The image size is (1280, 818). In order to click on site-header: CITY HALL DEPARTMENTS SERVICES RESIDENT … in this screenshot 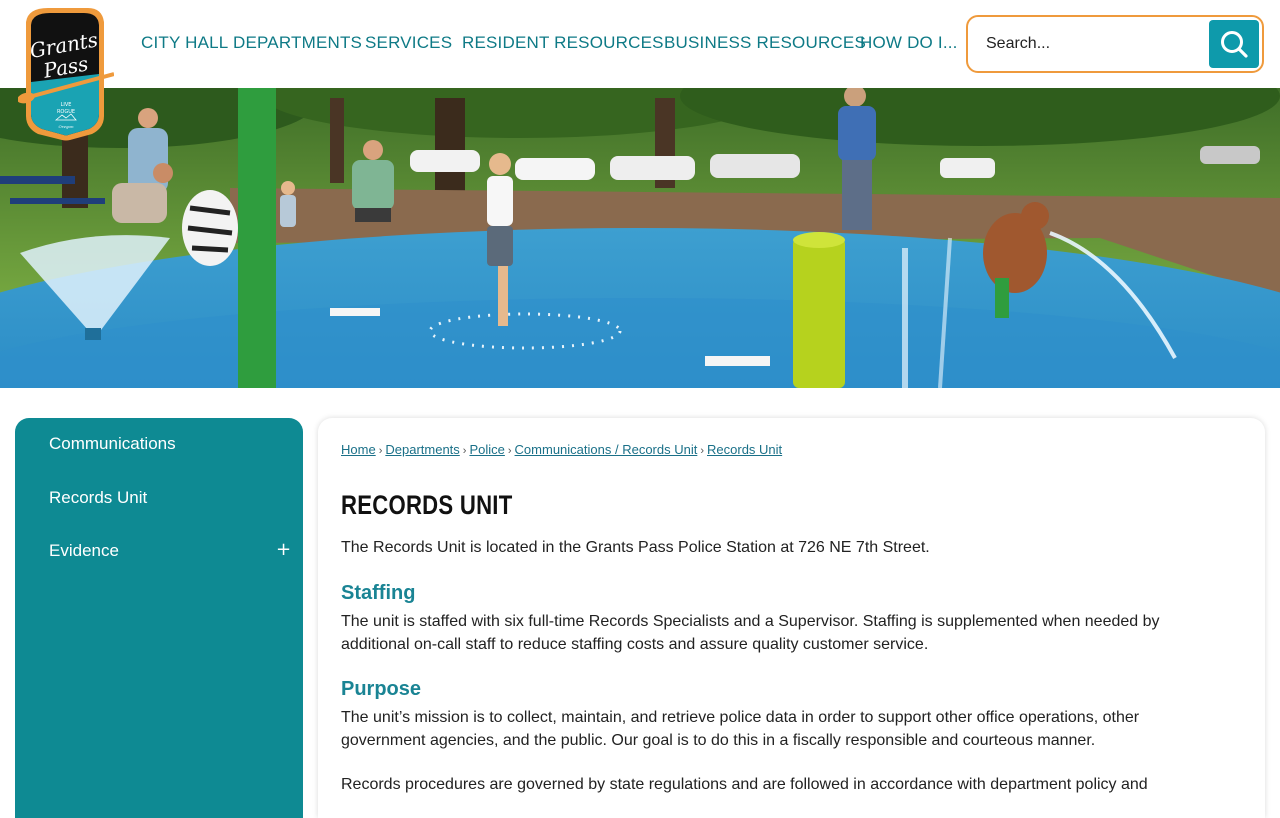, I will do `click(640, 44)`.